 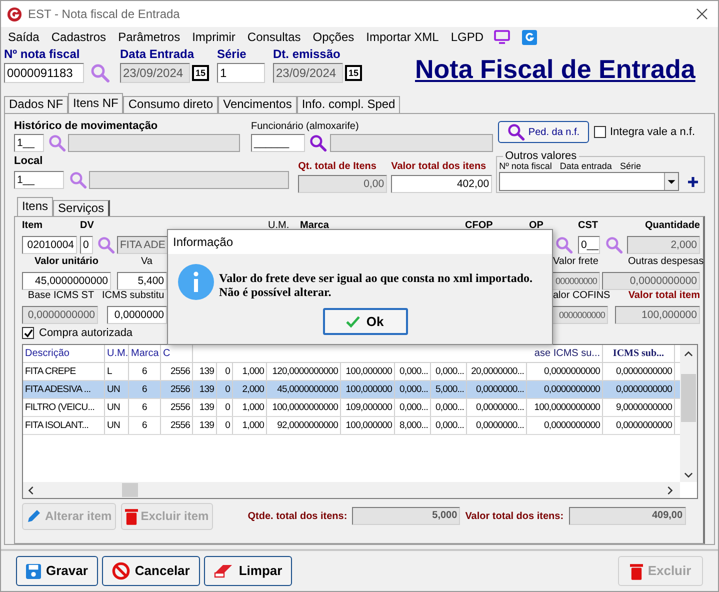 I want to click on field-label: Histórico de movimentação, so click(x=86, y=126).